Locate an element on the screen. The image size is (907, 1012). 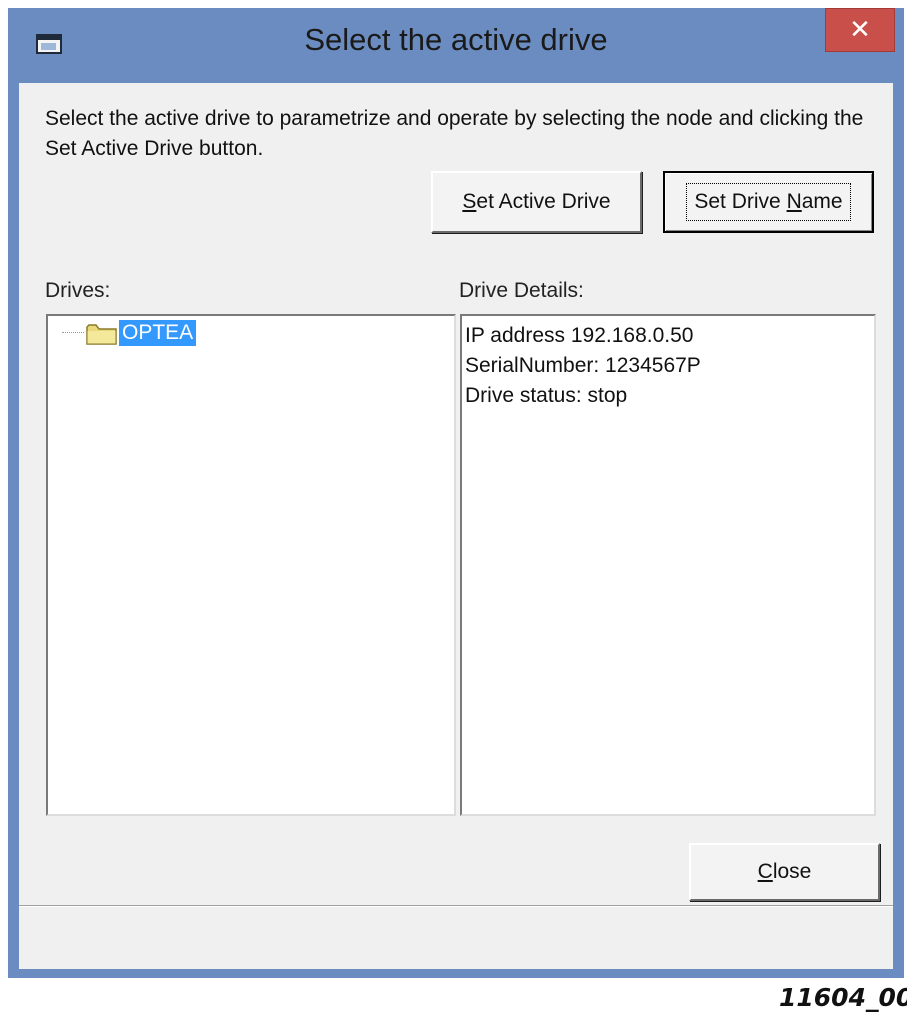
close-button: Close is located at coordinates (784, 872).